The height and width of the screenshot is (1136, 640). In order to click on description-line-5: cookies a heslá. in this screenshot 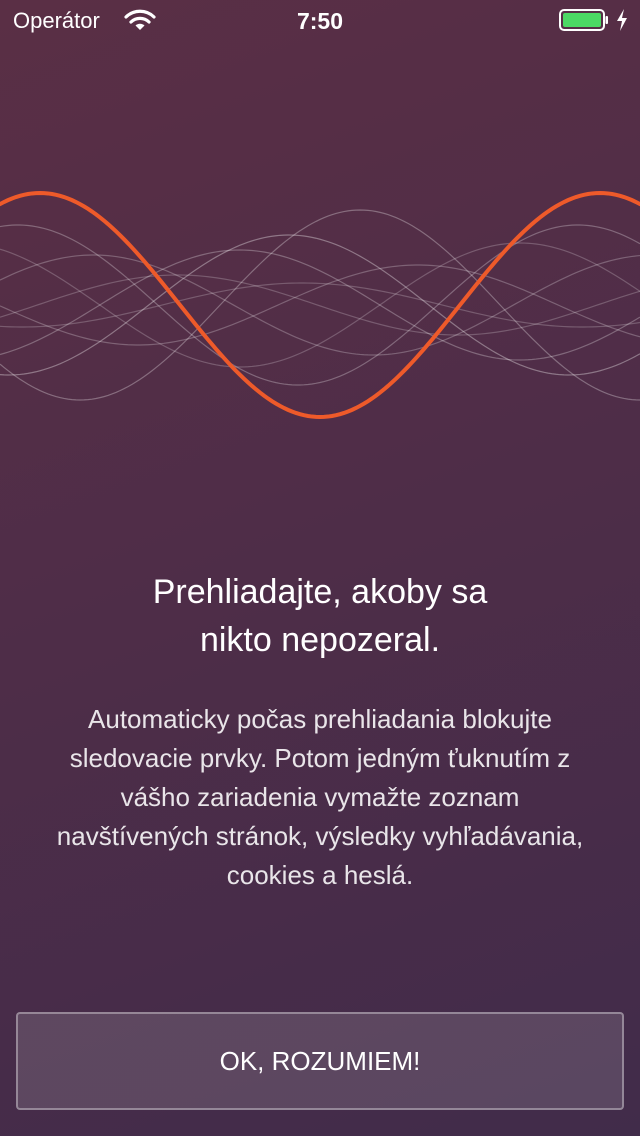, I will do `click(320, 875)`.